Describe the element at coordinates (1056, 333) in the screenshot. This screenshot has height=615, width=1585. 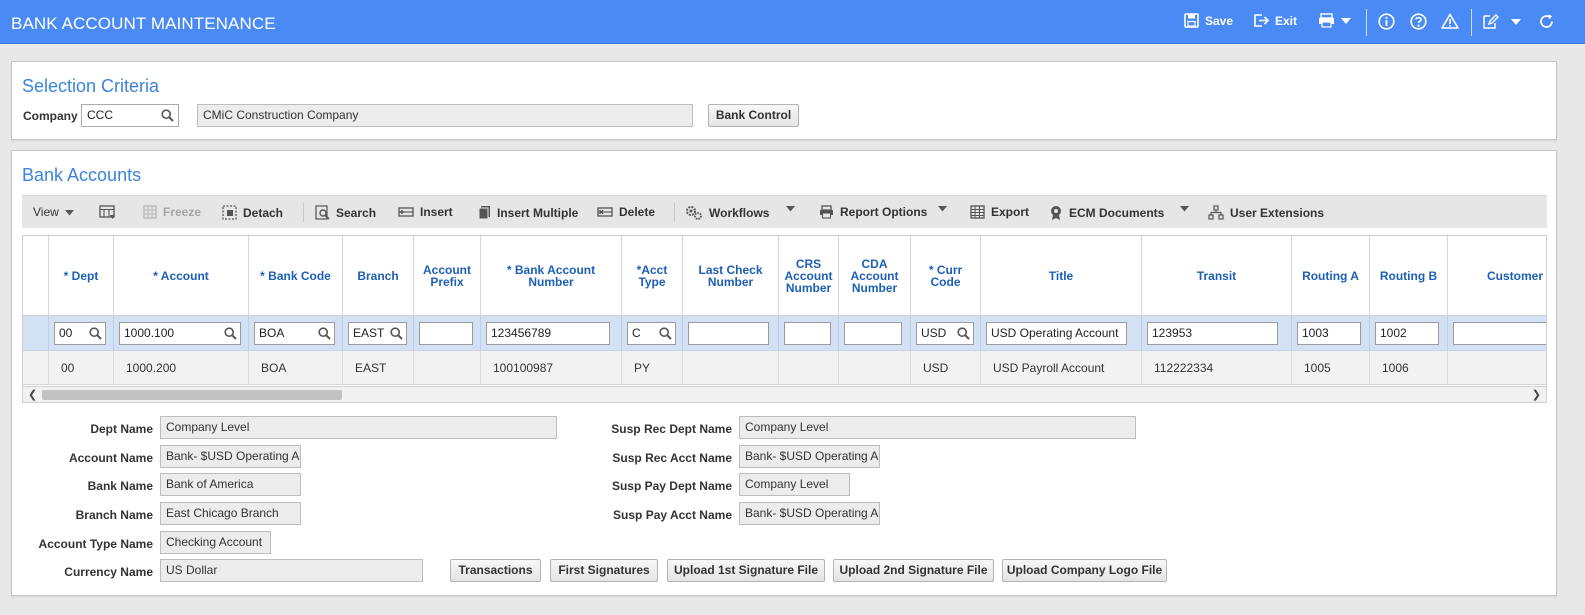
I see `title-filter-input: USD Operating Account` at that location.